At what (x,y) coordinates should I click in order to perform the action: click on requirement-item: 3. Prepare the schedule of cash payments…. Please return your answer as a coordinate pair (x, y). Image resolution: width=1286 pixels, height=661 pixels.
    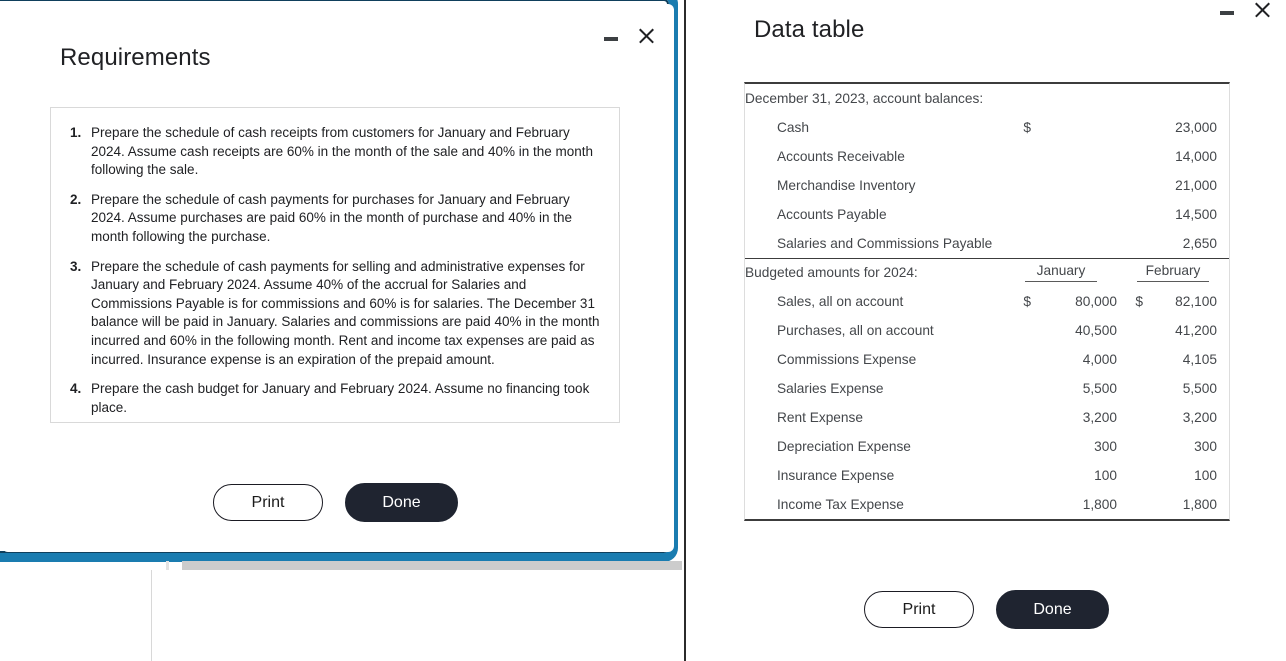
    Looking at the image, I should click on (333, 314).